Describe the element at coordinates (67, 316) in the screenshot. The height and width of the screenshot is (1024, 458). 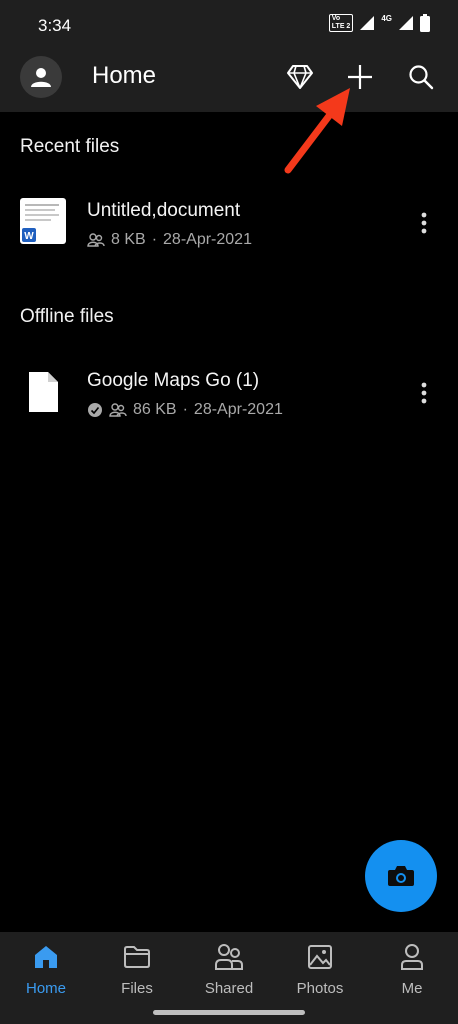
I see `offline-files-heading: Offline files` at that location.